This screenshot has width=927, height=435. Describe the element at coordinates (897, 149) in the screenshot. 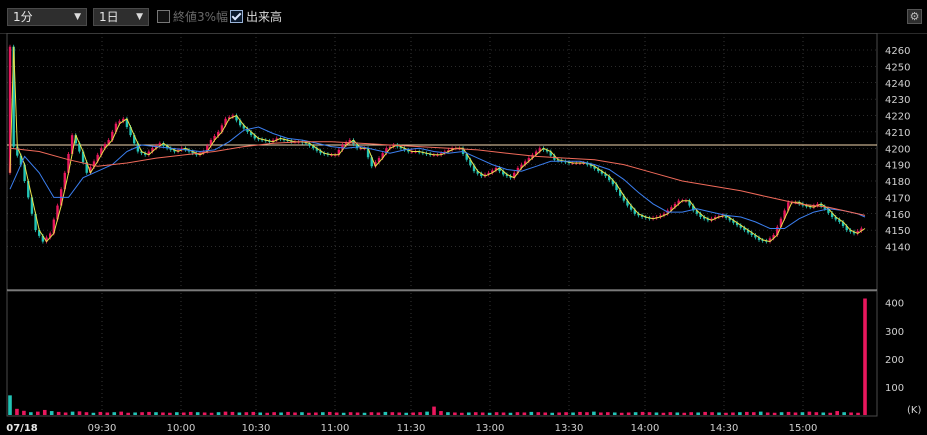

I see `price-tick-label: 4200` at that location.